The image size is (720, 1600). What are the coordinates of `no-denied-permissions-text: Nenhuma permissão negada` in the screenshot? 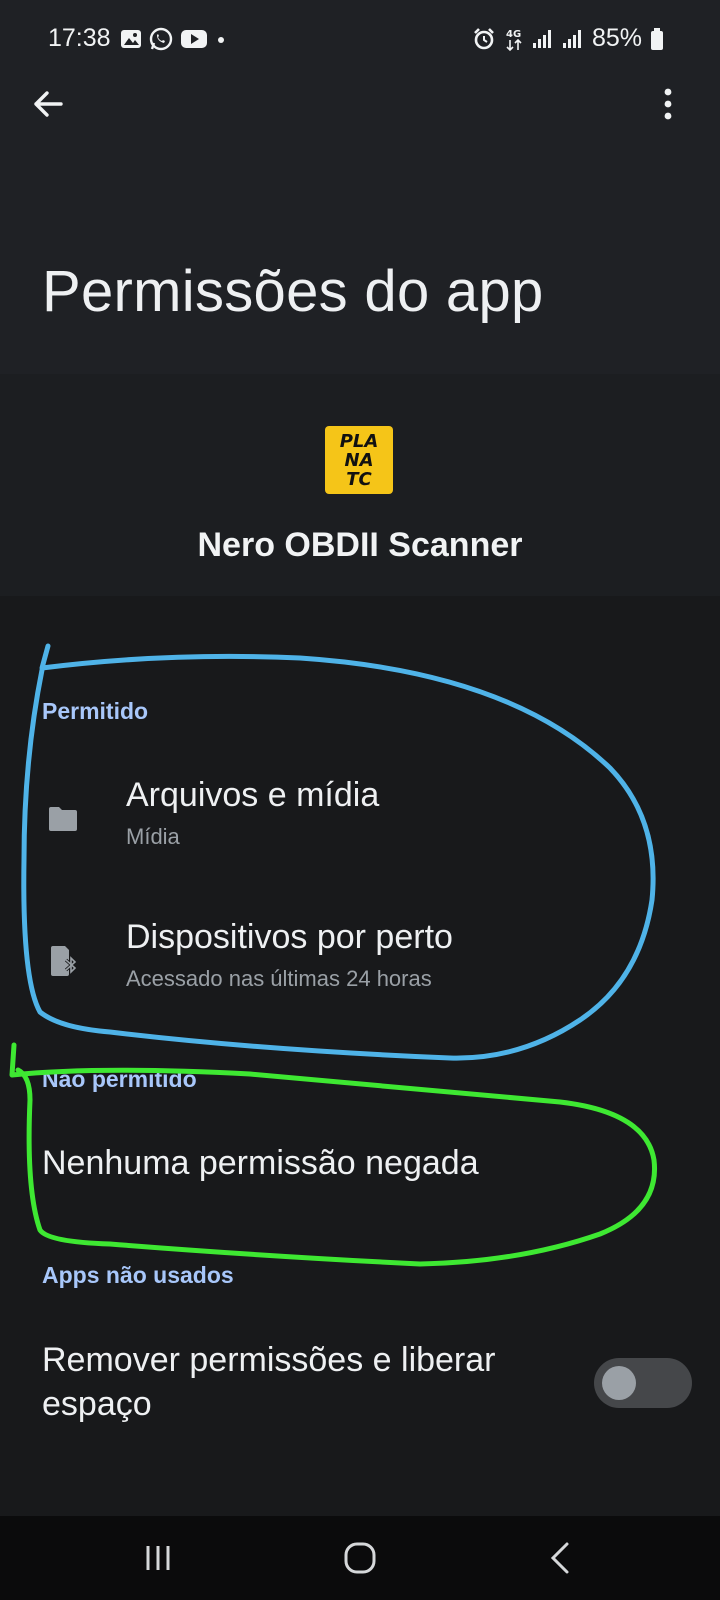 It's located at (260, 1163).